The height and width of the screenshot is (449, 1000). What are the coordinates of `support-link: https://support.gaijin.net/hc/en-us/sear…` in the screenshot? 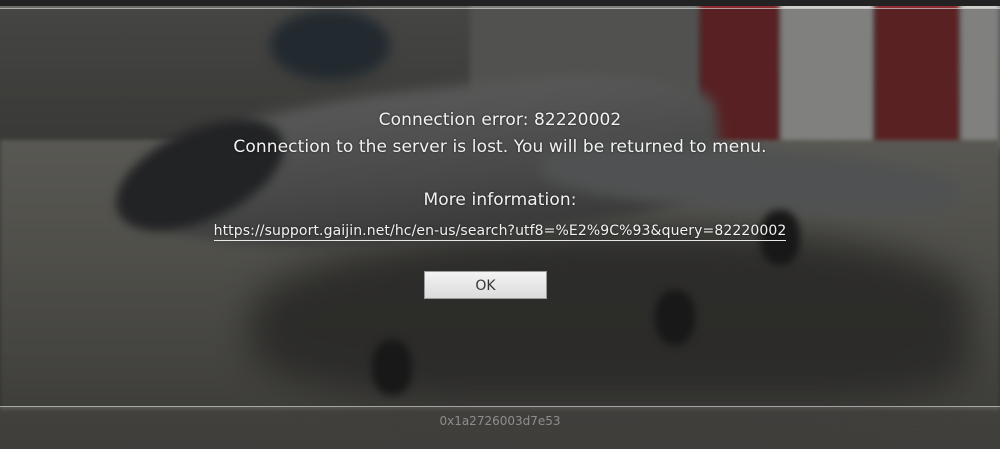 It's located at (500, 232).